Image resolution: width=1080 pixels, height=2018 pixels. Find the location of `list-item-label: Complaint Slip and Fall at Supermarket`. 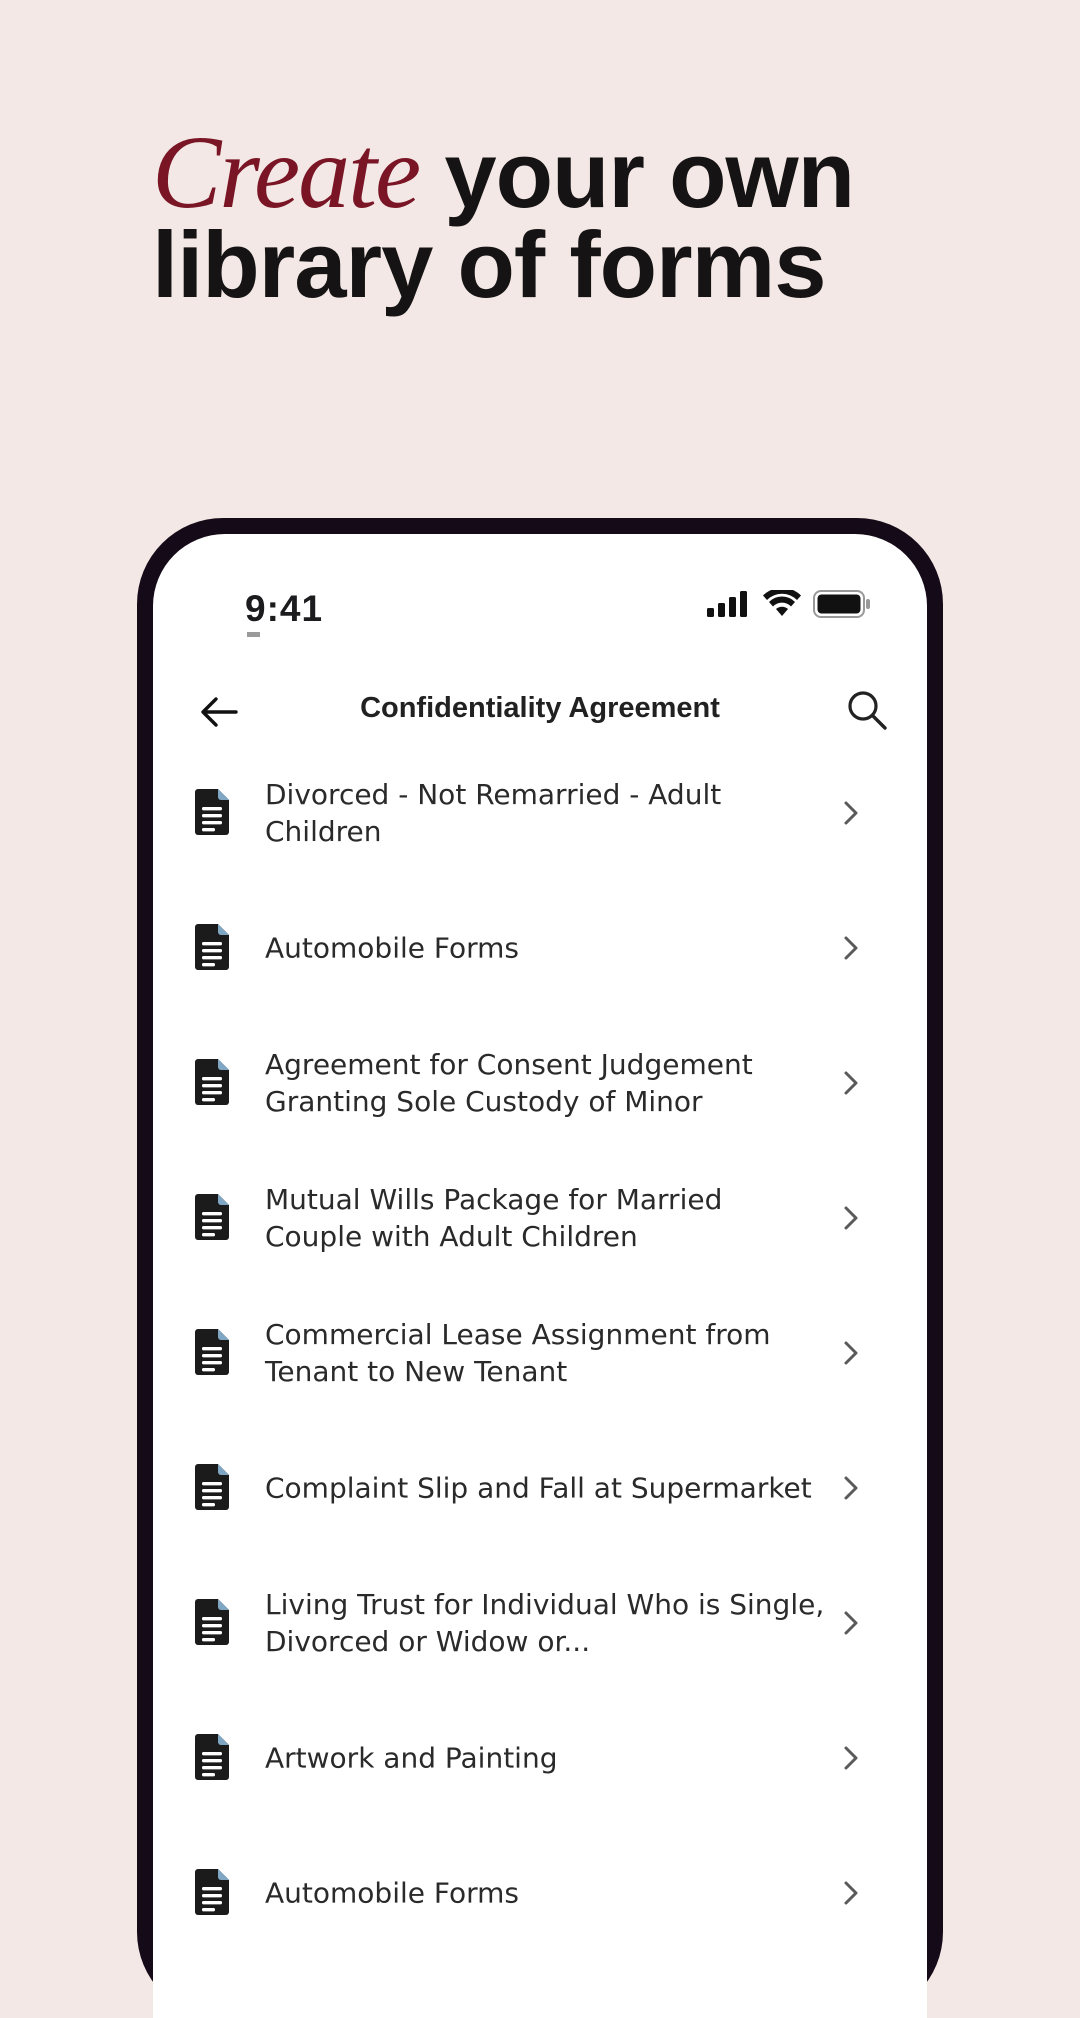

list-item-label: Complaint Slip and Fall at Supermarket is located at coordinates (538, 1487).